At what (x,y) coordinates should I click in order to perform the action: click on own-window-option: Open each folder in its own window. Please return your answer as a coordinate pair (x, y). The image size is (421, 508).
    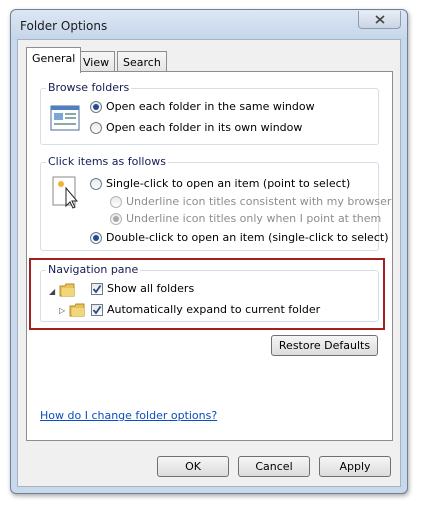
    Looking at the image, I should click on (196, 127).